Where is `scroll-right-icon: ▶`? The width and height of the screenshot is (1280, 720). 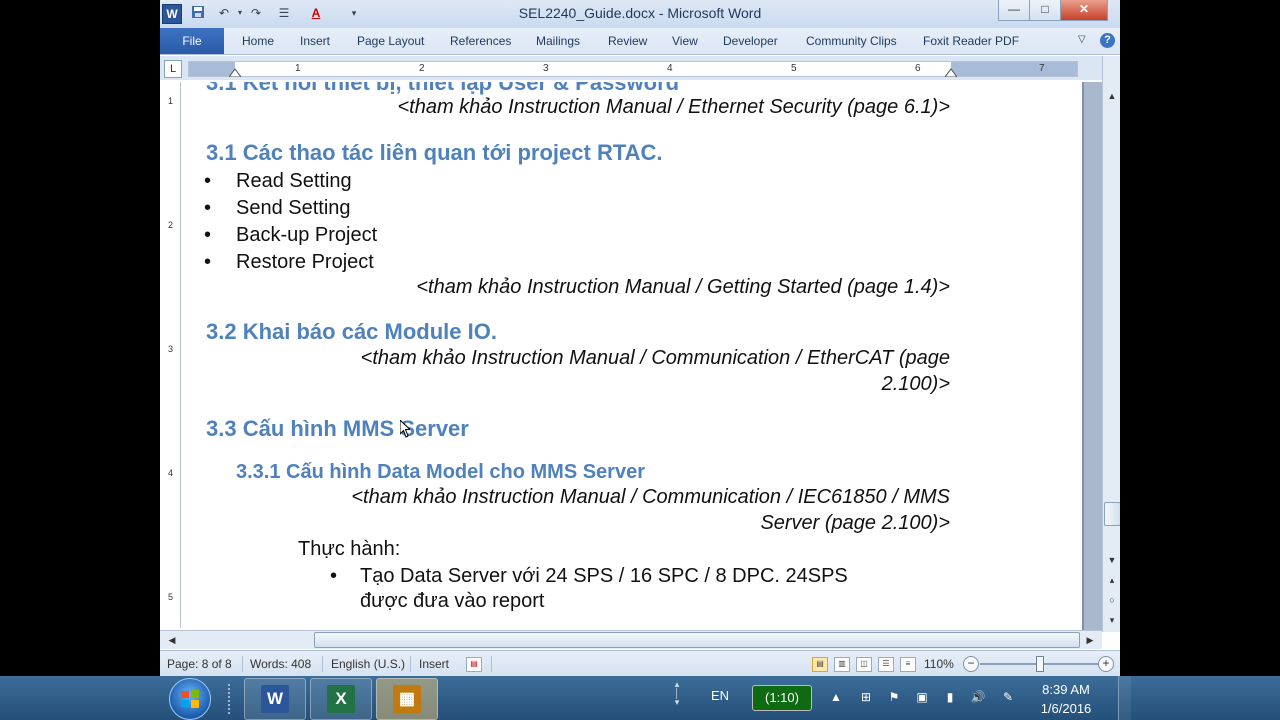
scroll-right-icon: ▶ is located at coordinates (1090, 640).